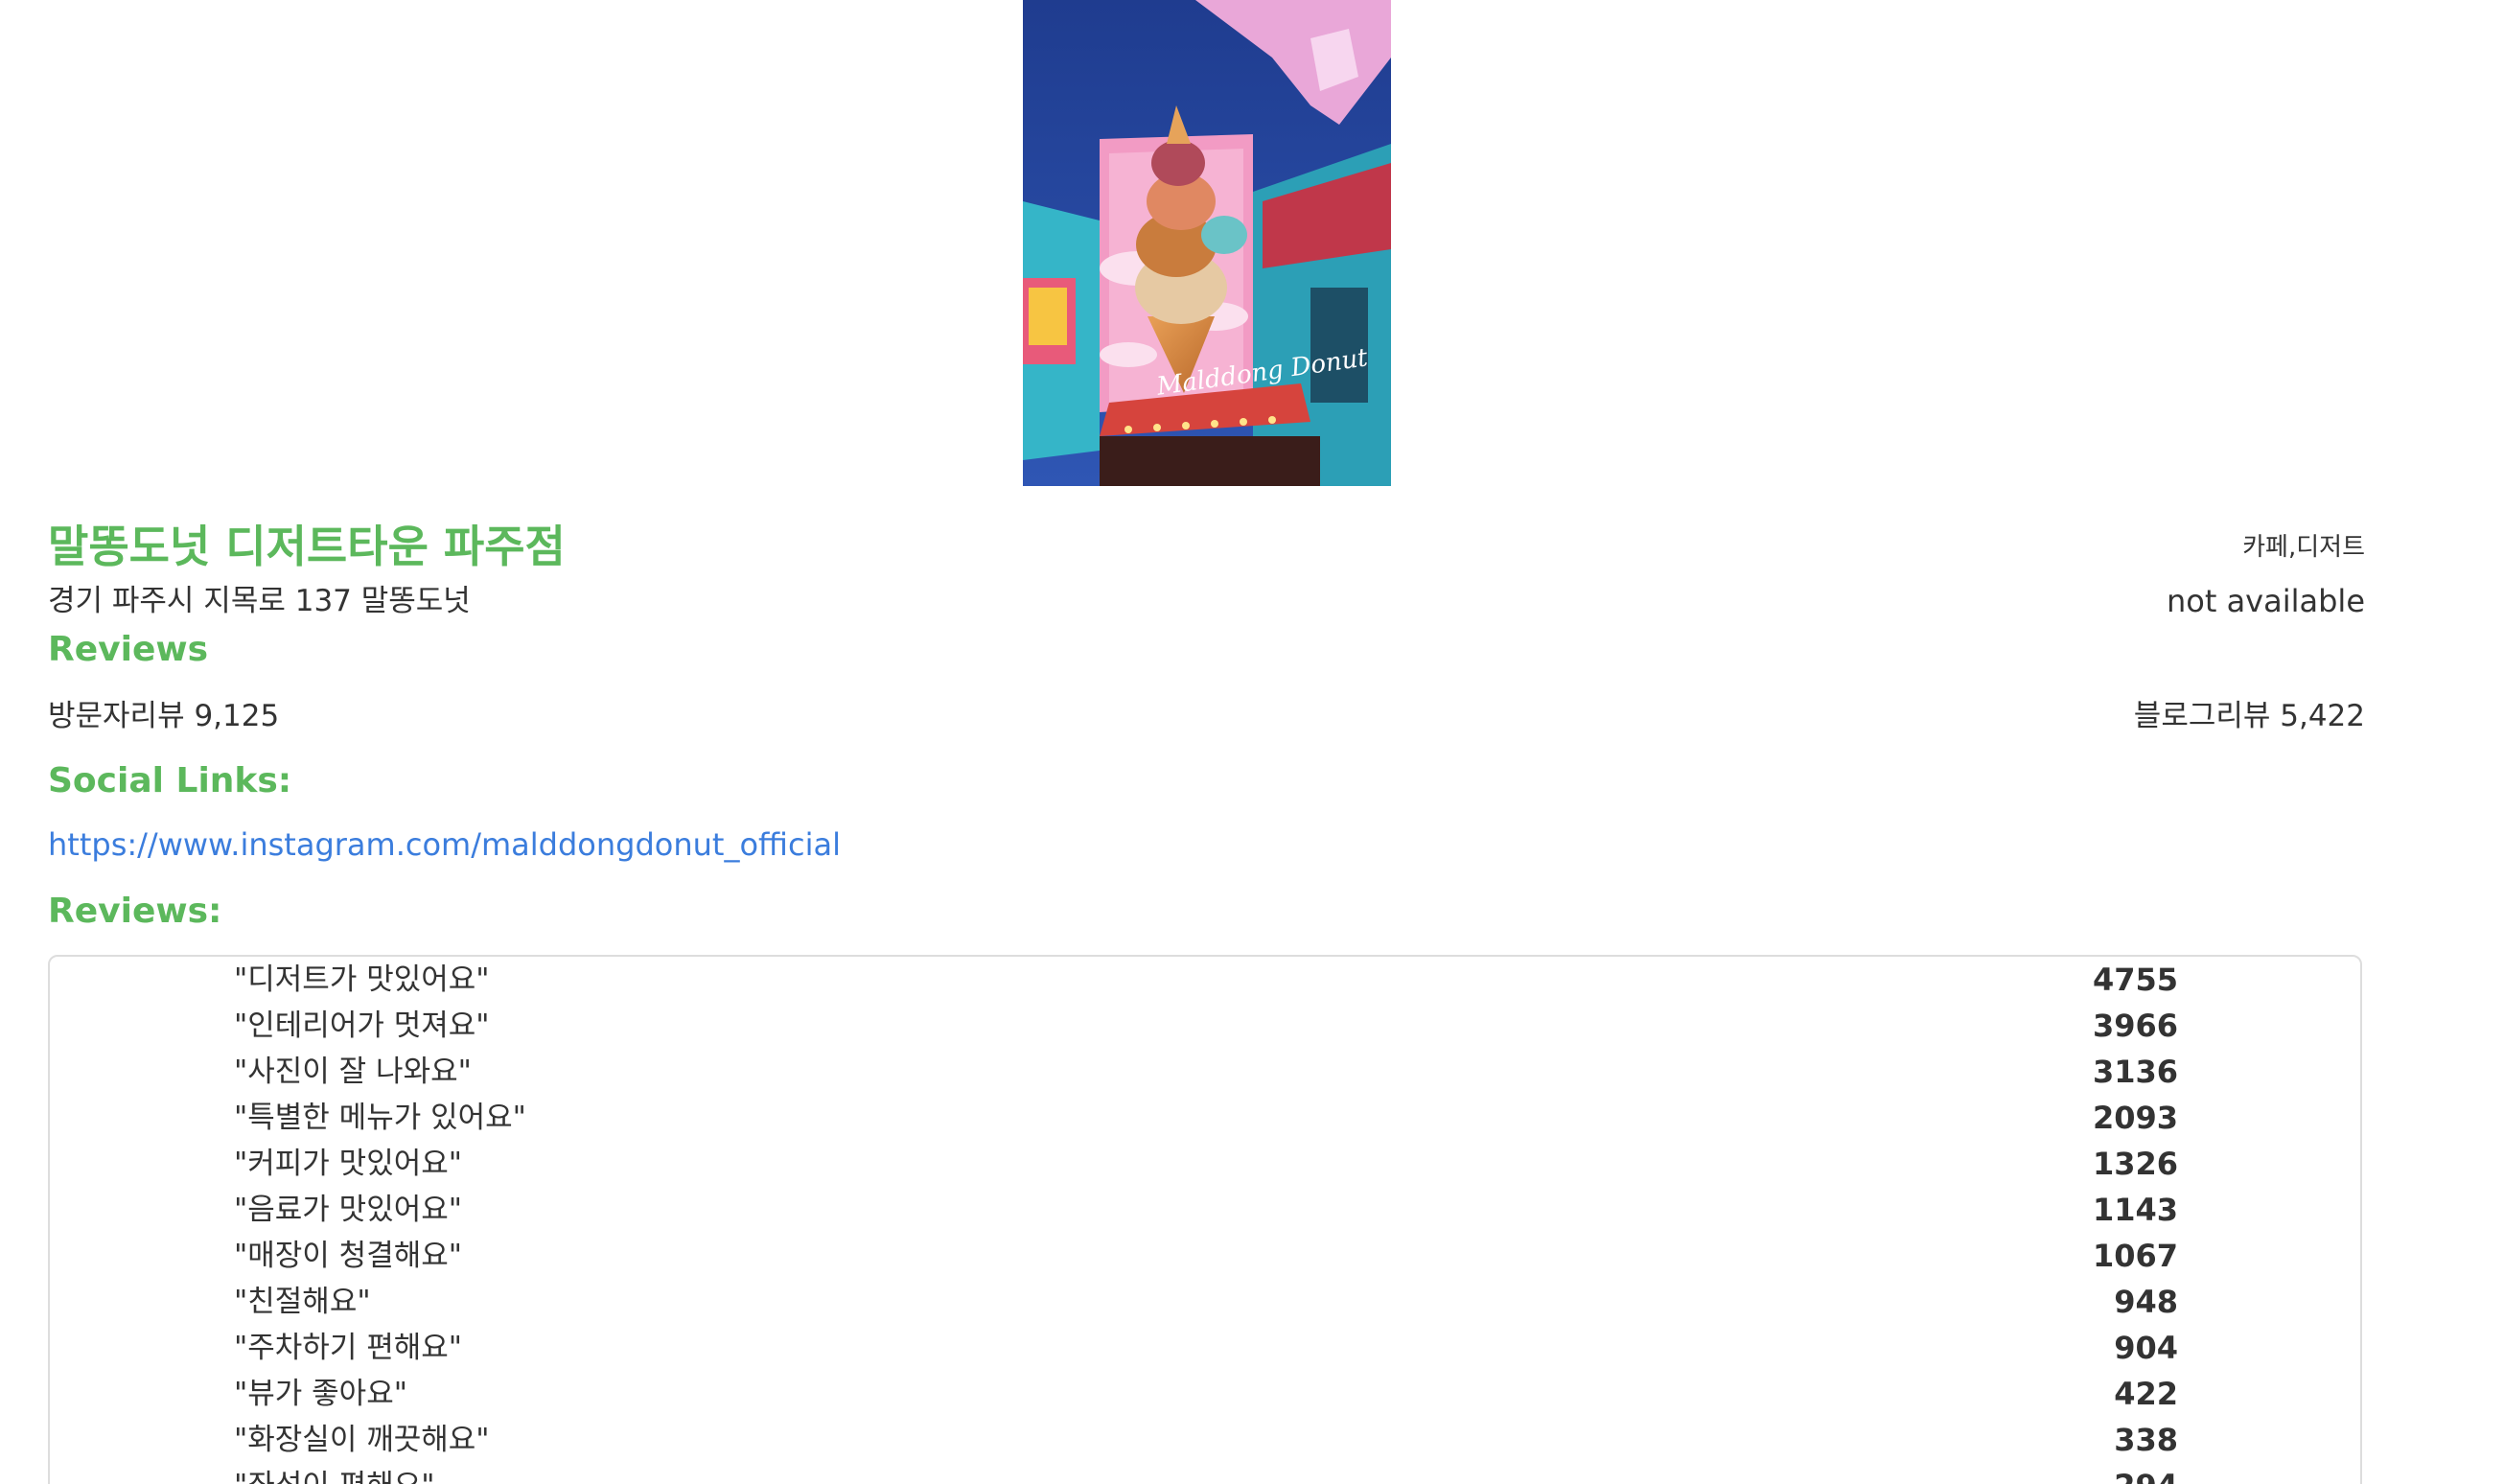 The image size is (2504, 1484). What do you see at coordinates (2135, 1026) in the screenshot?
I see `keyword-count: 3966` at bounding box center [2135, 1026].